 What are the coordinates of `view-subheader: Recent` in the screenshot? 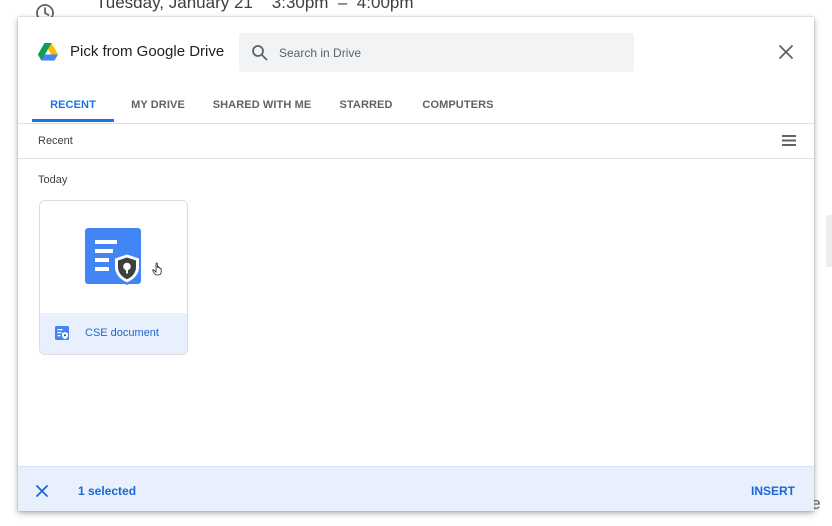 It's located at (416, 141).